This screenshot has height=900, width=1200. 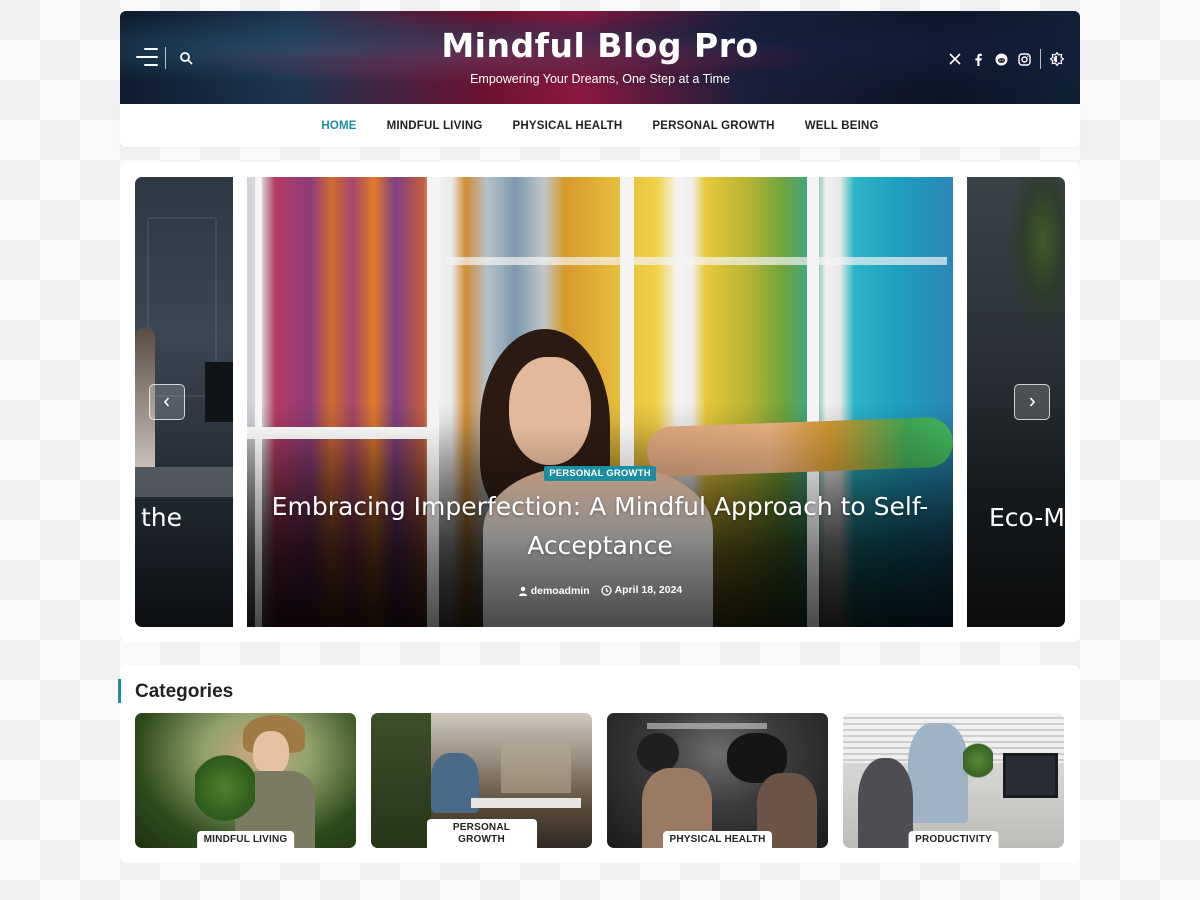 I want to click on category-card-mindful-living: MINDFUL LIVING, so click(x=245, y=780).